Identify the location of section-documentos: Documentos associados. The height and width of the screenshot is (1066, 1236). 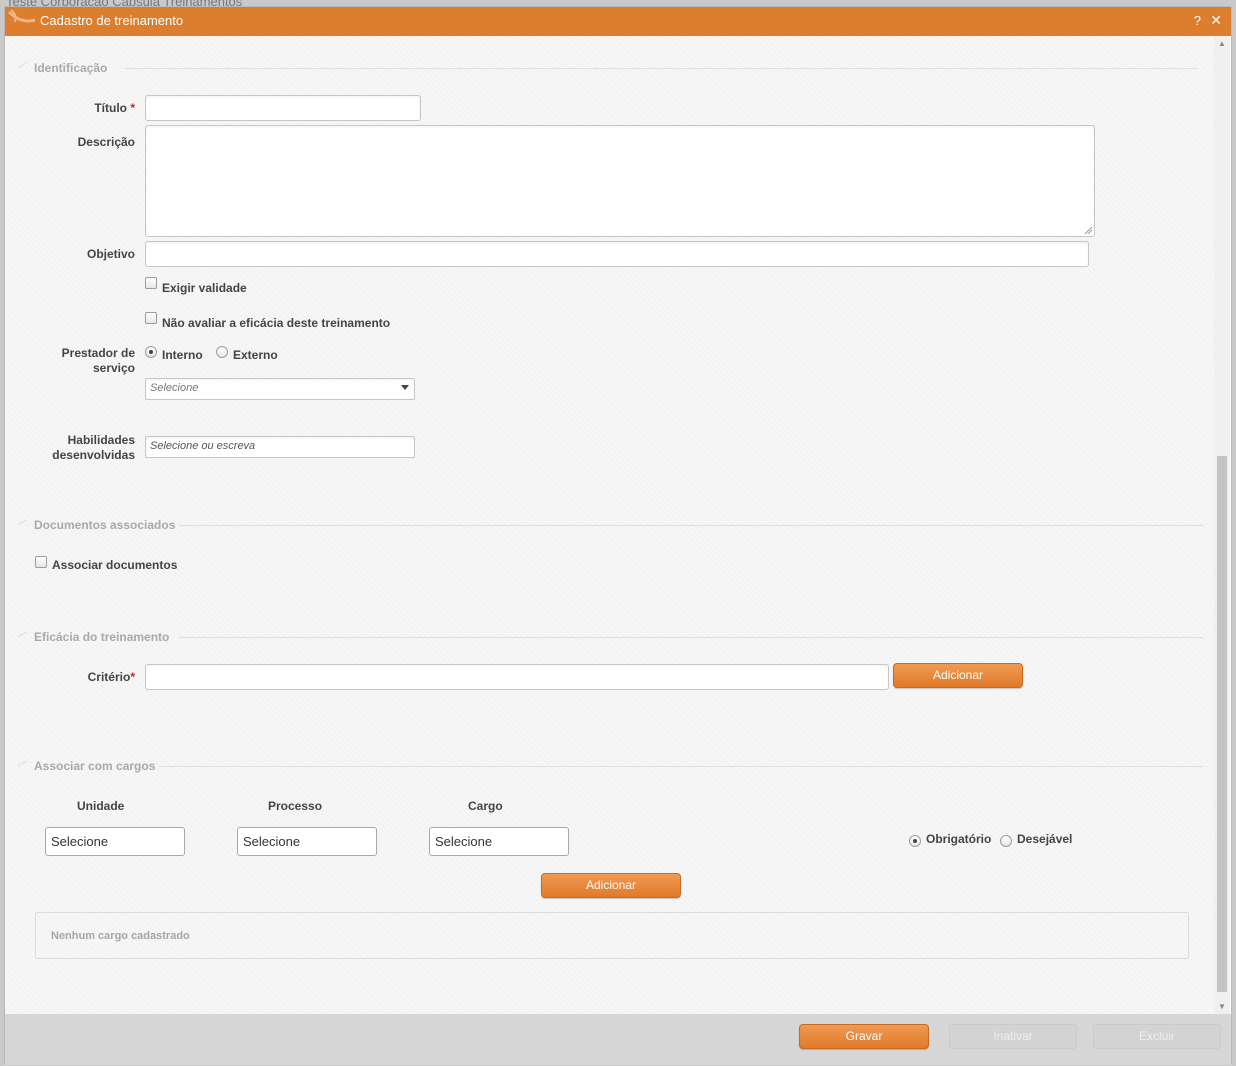
(610, 525).